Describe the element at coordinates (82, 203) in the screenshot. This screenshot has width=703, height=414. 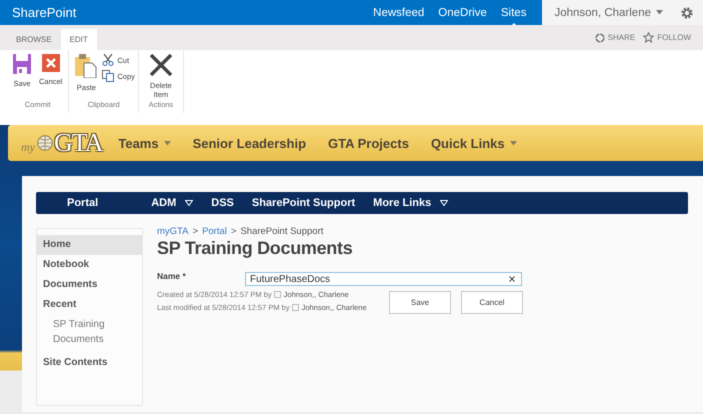
I see `site-nav-link: Portal` at that location.